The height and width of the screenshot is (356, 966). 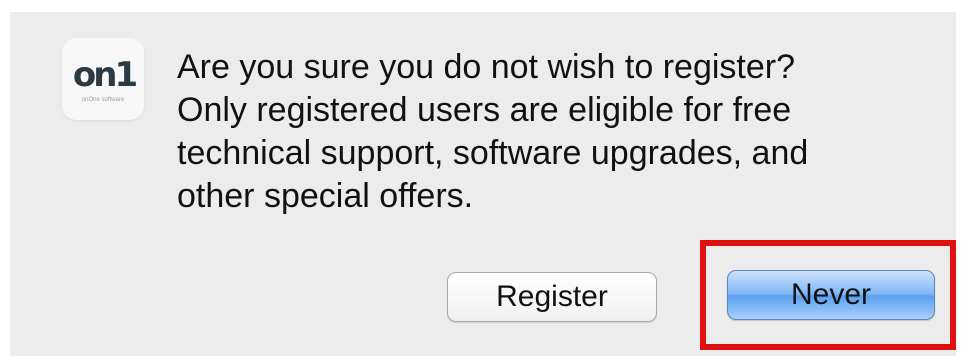 What do you see at coordinates (103, 100) in the screenshot?
I see `app-logo-subtext: onOne software` at bounding box center [103, 100].